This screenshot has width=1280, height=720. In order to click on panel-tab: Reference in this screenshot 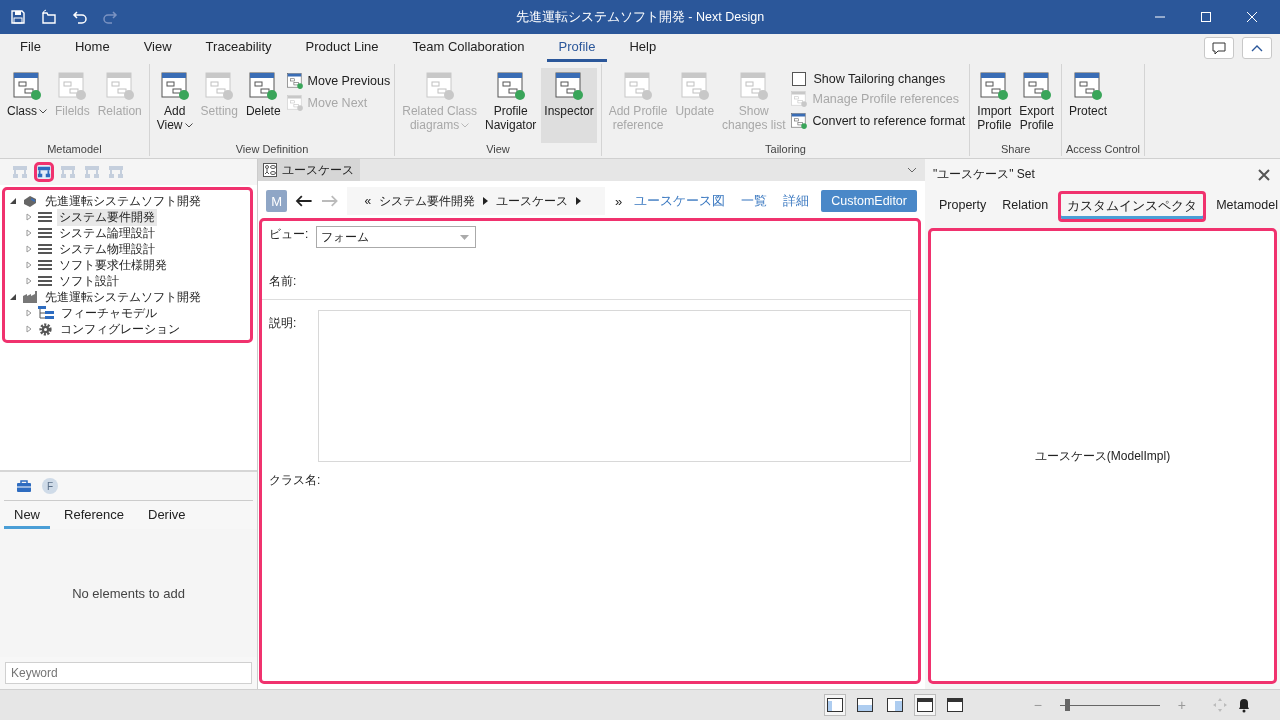, I will do `click(94, 516)`.